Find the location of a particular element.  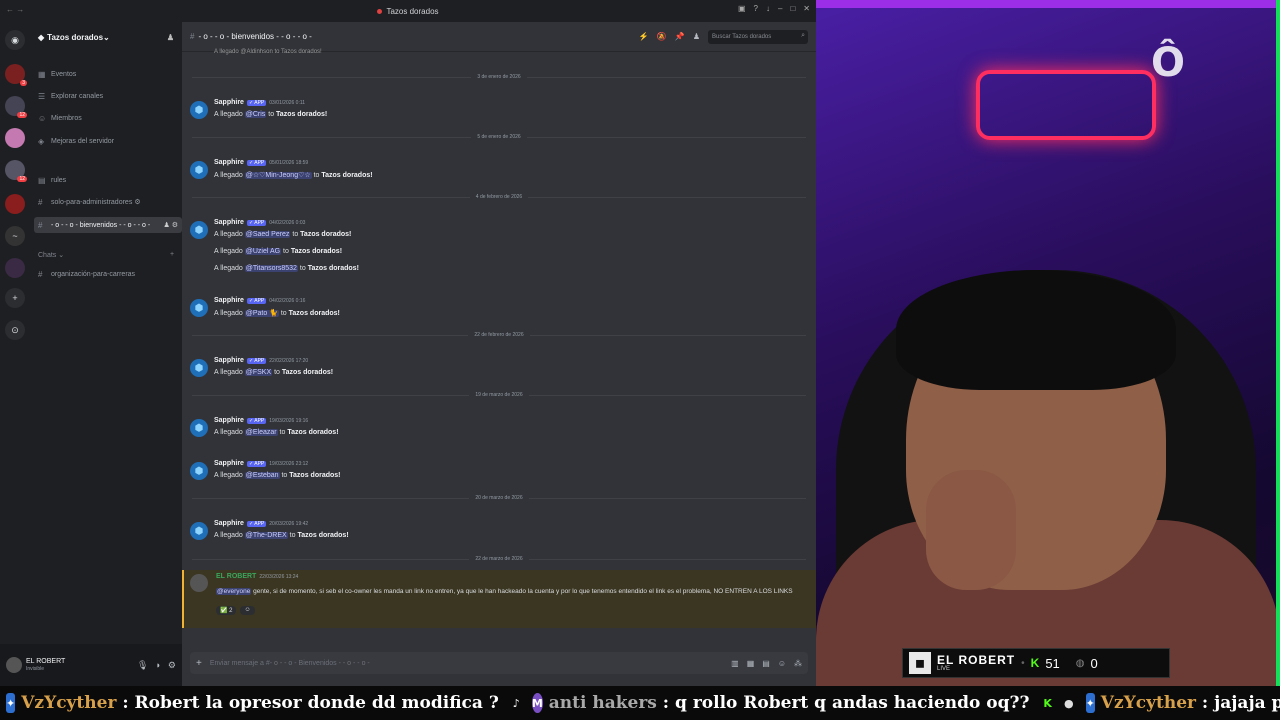

gear-icon: ⚙ is located at coordinates (172, 665).